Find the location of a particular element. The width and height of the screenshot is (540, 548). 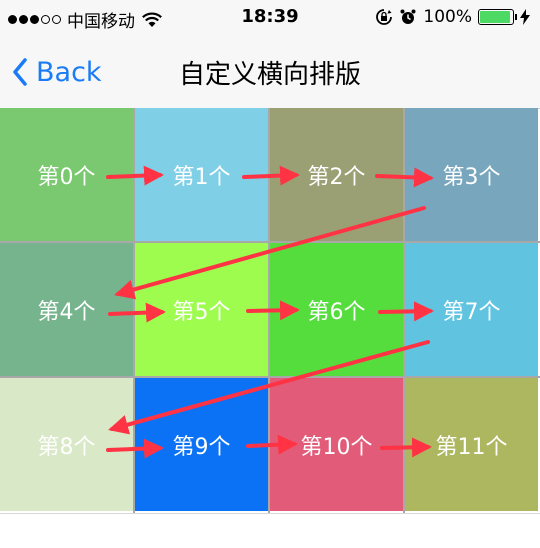

grid-cell-10: 第10个 is located at coordinates (336, 444).